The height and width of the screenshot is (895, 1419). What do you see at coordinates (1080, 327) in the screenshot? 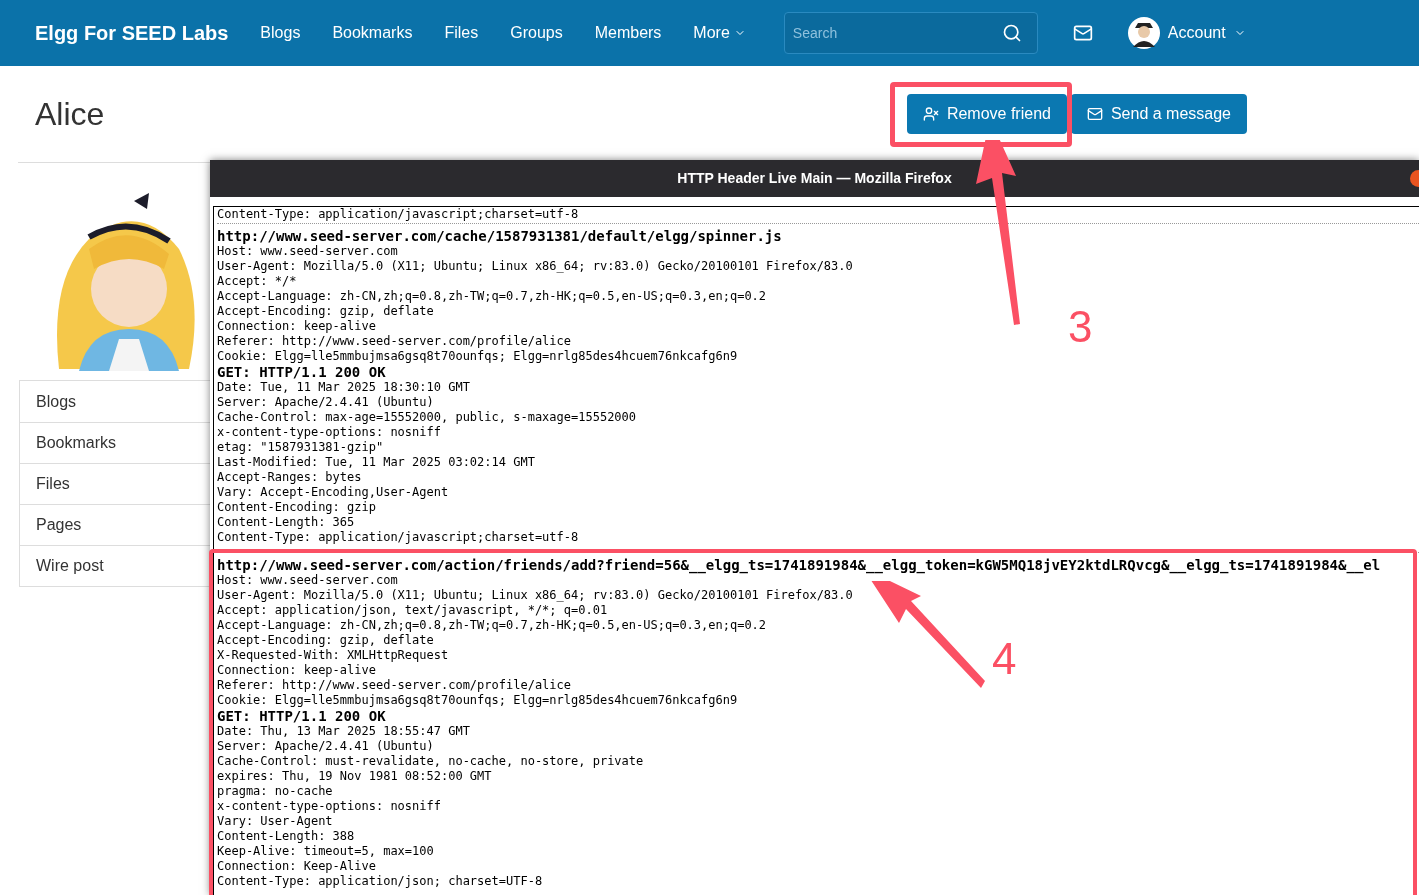
I see `annotation-number: 3` at bounding box center [1080, 327].